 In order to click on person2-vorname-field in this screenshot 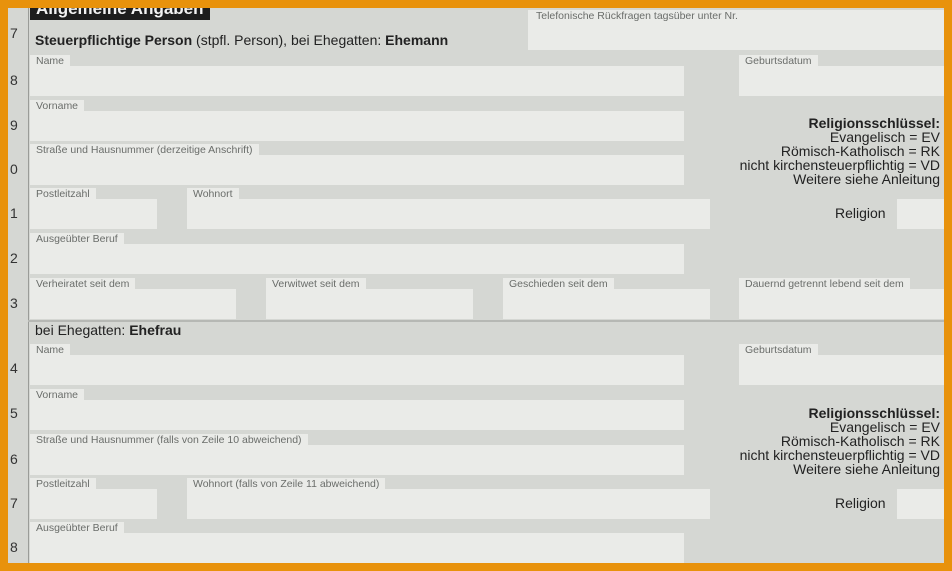, I will do `click(357, 415)`.